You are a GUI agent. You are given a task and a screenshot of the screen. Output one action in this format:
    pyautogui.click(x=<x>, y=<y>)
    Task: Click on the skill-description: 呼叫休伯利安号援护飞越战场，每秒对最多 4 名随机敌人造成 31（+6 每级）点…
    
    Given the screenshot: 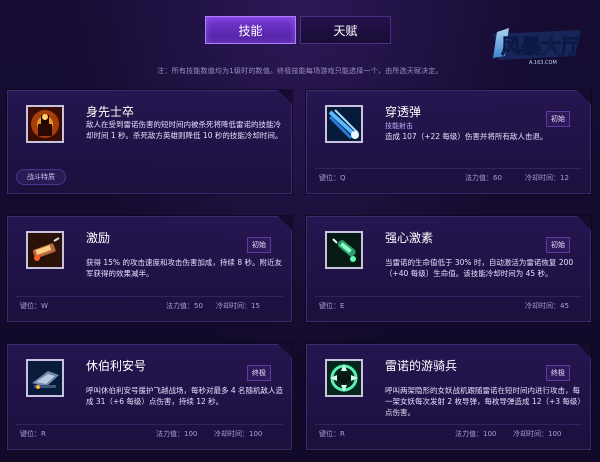 What is the action you would take?
    pyautogui.click(x=185, y=396)
    